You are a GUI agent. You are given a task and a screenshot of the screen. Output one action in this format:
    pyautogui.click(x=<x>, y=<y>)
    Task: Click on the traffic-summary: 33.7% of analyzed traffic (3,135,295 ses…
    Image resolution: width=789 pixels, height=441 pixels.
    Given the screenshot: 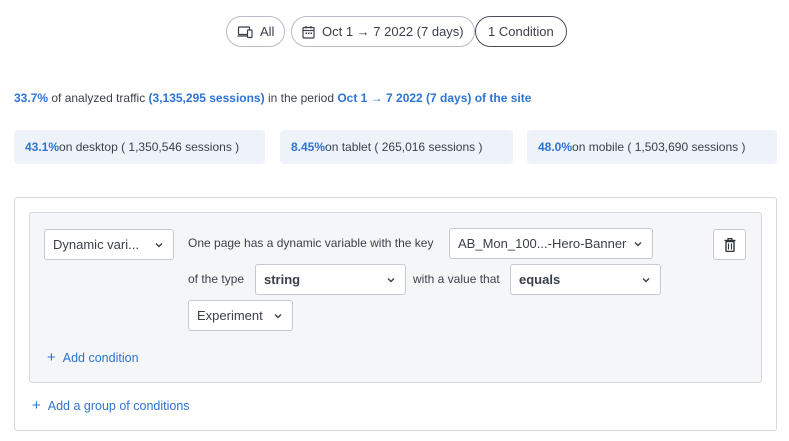 What is the action you would take?
    pyautogui.click(x=272, y=98)
    